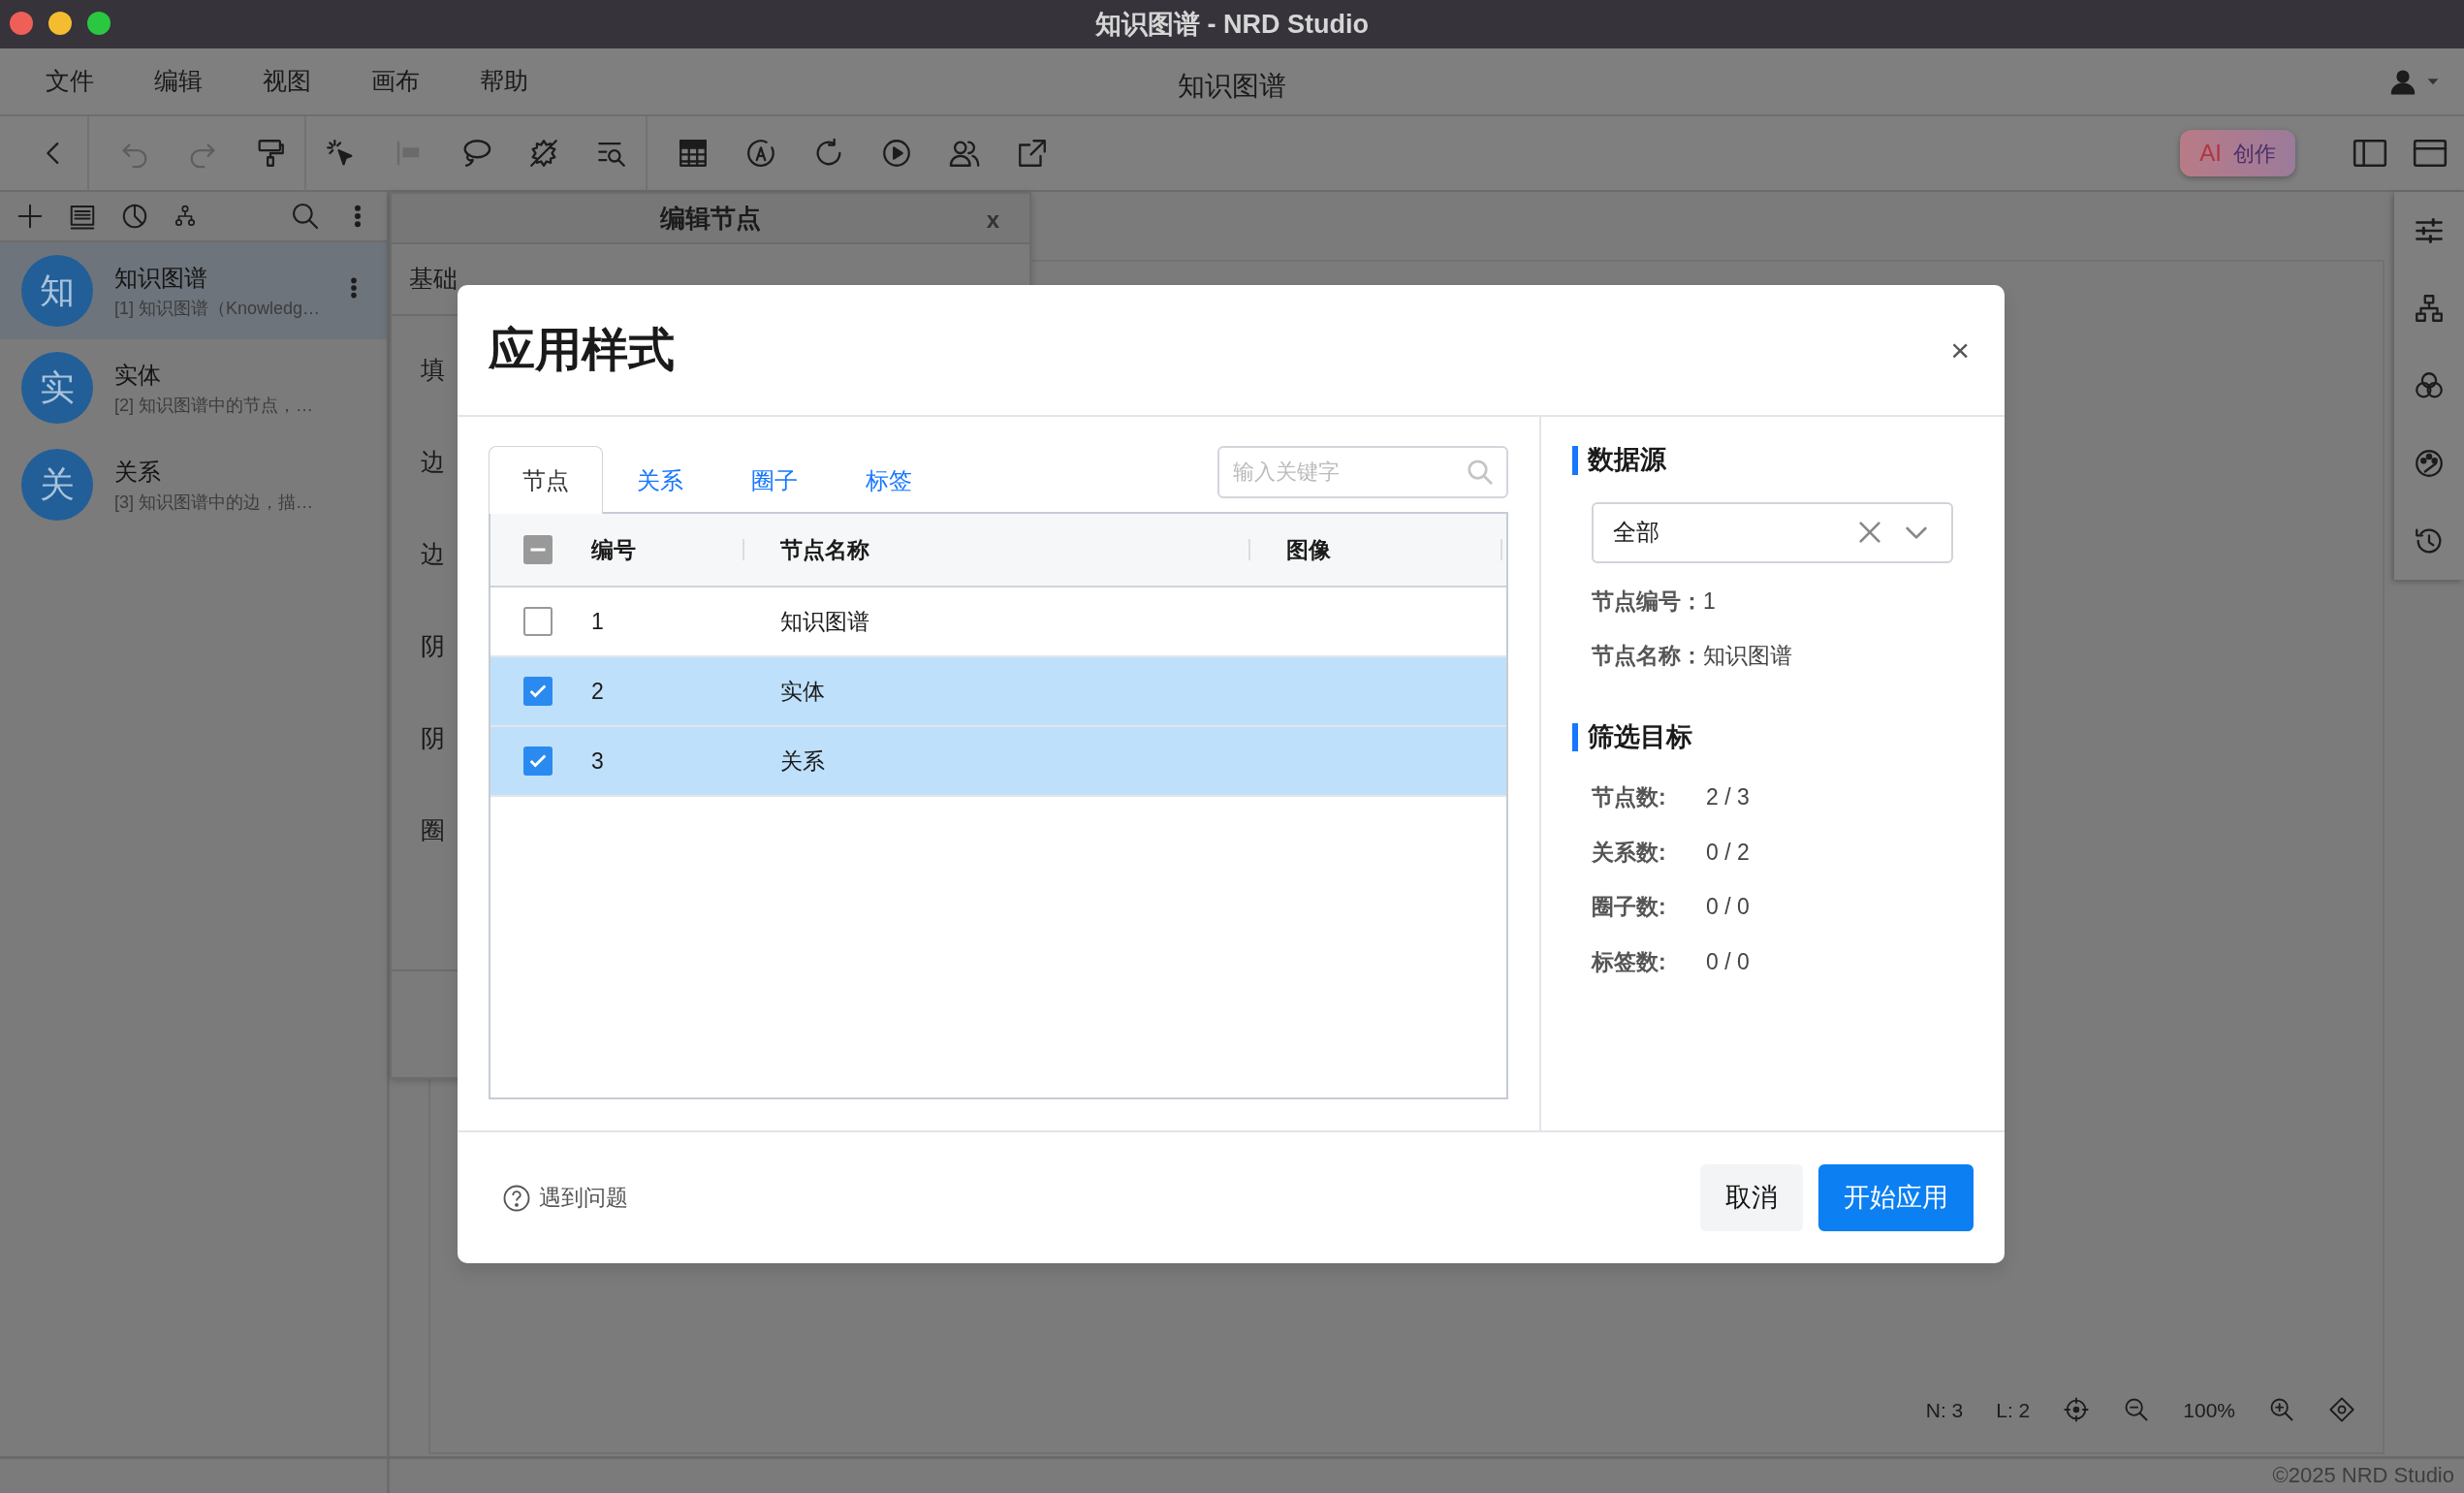 This screenshot has width=2464, height=1493. What do you see at coordinates (1751, 1198) in the screenshot?
I see `cancel-button: 取消` at bounding box center [1751, 1198].